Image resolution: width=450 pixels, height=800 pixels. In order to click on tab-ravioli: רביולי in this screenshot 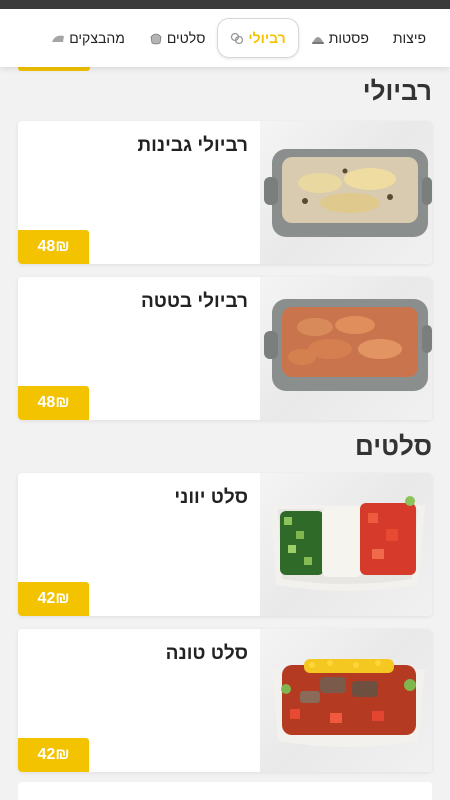, I will do `click(258, 38)`.